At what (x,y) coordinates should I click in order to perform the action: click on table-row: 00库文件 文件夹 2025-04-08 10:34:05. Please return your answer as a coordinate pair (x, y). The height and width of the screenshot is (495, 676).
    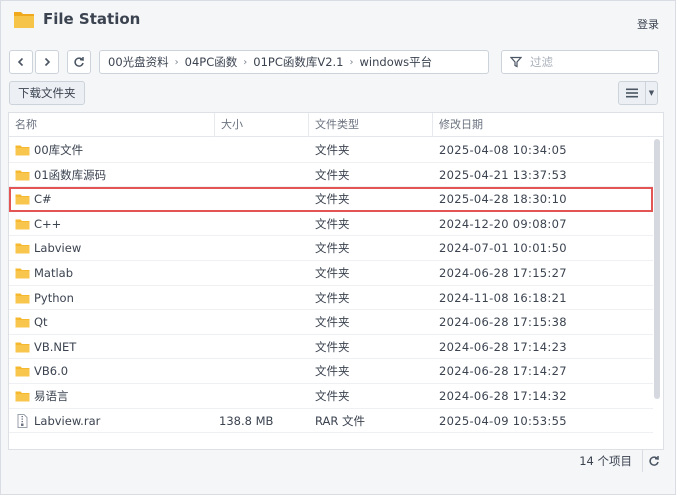
    Looking at the image, I should click on (331, 150).